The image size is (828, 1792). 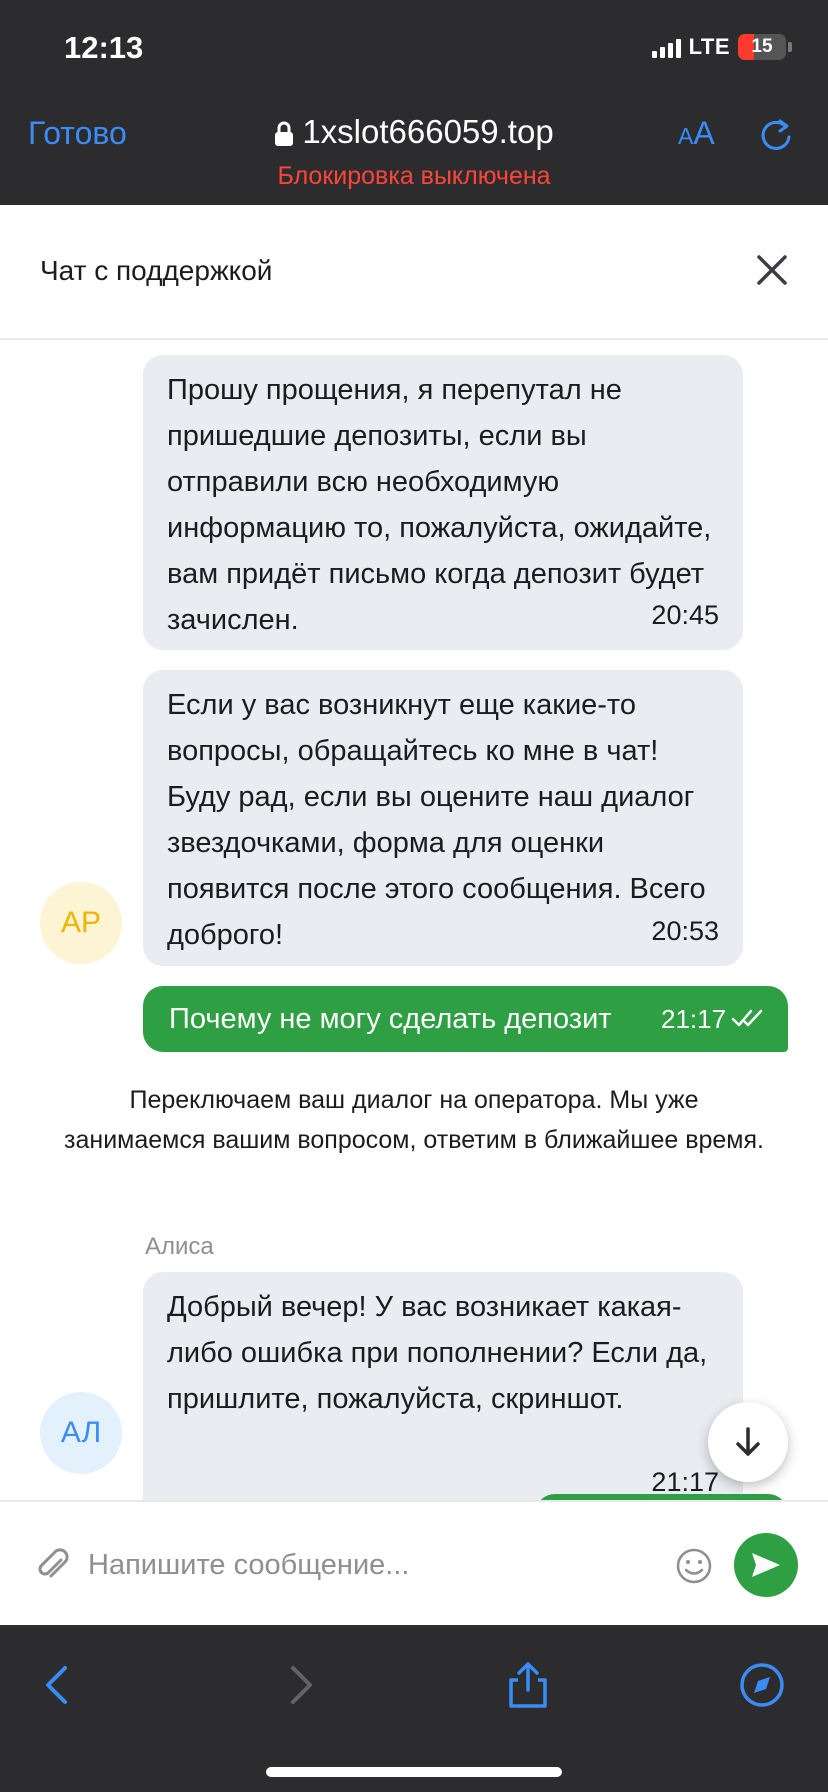 What do you see at coordinates (685, 615) in the screenshot?
I see `message-time: 20:45` at bounding box center [685, 615].